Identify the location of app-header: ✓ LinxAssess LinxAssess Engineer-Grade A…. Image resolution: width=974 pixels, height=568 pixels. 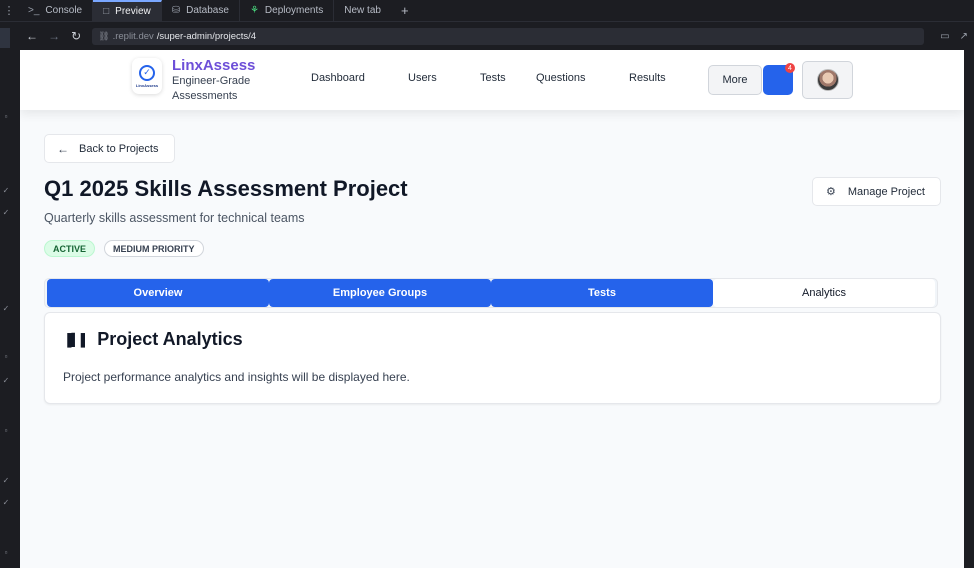
(492, 80).